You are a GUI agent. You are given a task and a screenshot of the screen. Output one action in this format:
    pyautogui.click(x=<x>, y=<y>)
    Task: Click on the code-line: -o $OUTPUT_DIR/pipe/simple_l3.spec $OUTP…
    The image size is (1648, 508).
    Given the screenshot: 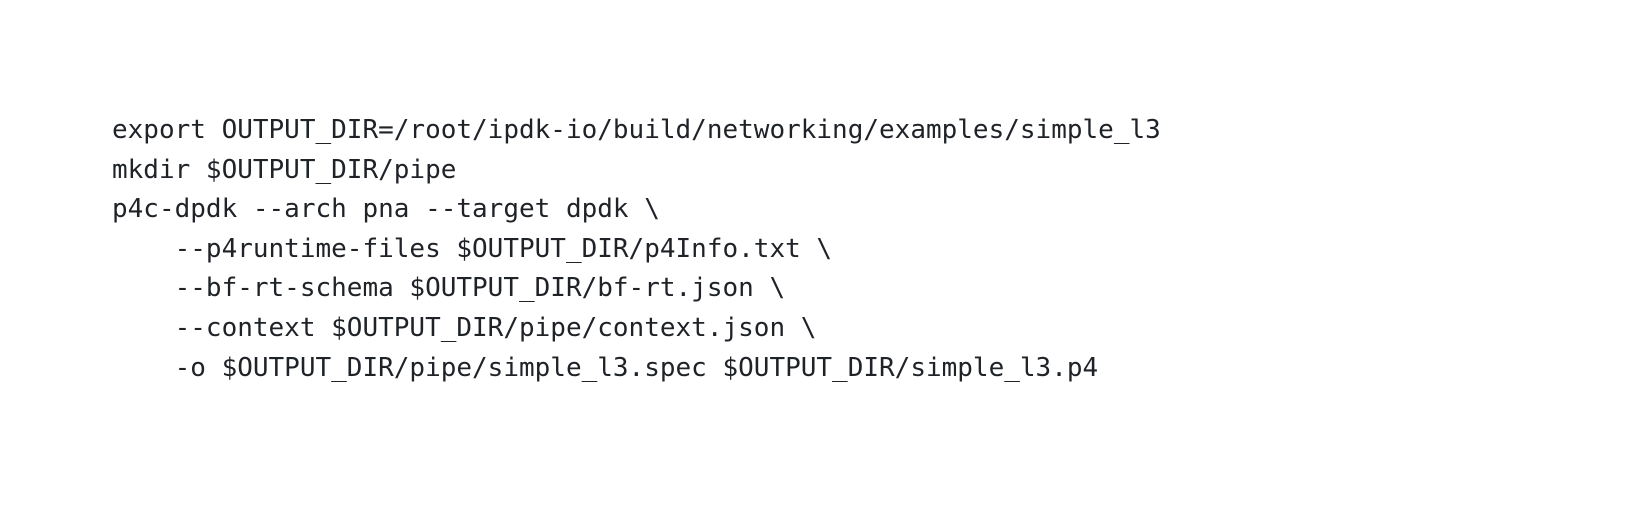 What is the action you would take?
    pyautogui.click(x=605, y=367)
    